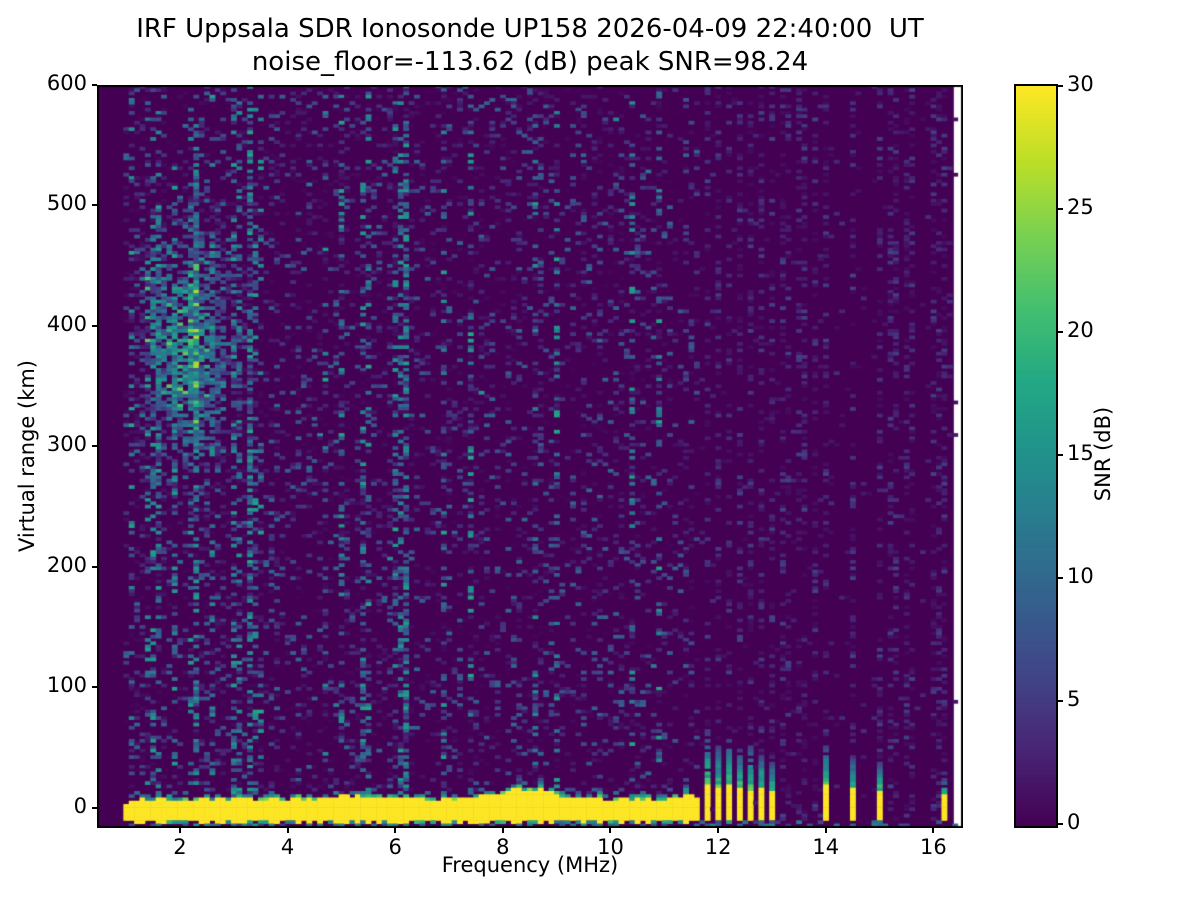 This screenshot has width=1200, height=900. I want to click on colorbar-tick-label: 20, so click(1080, 330).